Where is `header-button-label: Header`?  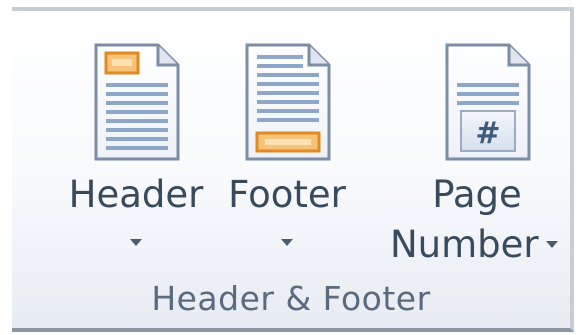
header-button-label: Header is located at coordinates (136, 194).